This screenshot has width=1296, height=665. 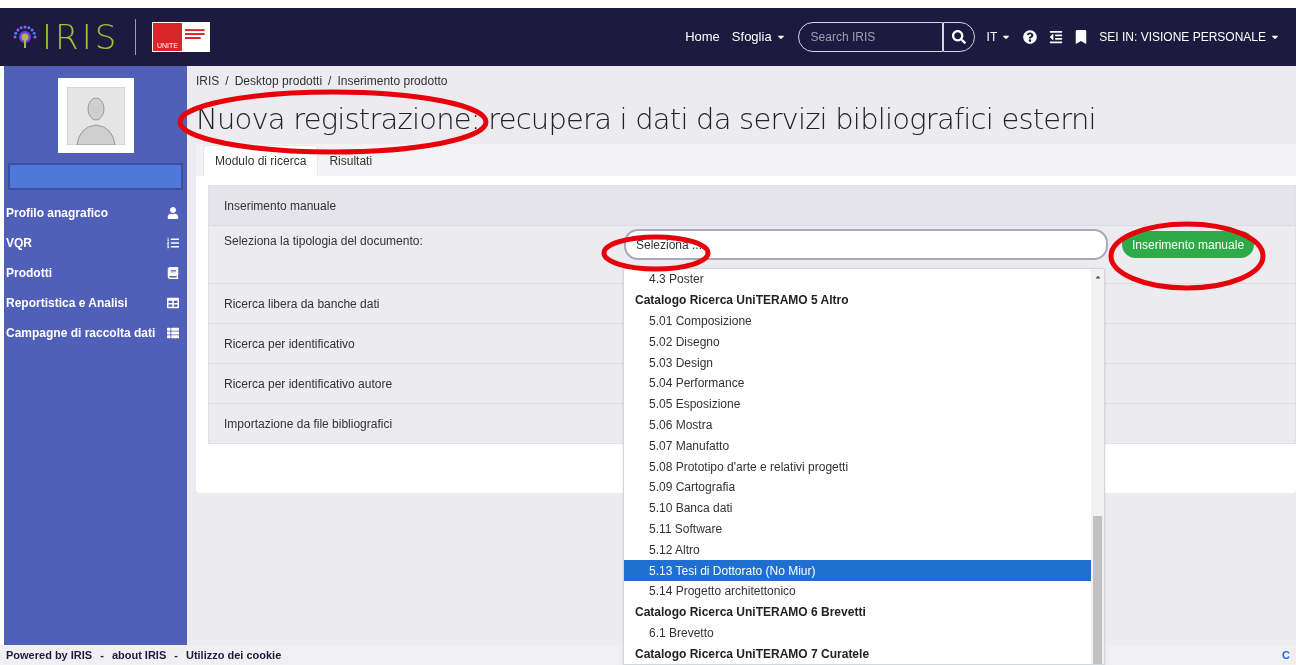 What do you see at coordinates (646, 119) in the screenshot?
I see `page-title: Nuova registrazione: recupera i dati da servizi bibliografici esterni` at bounding box center [646, 119].